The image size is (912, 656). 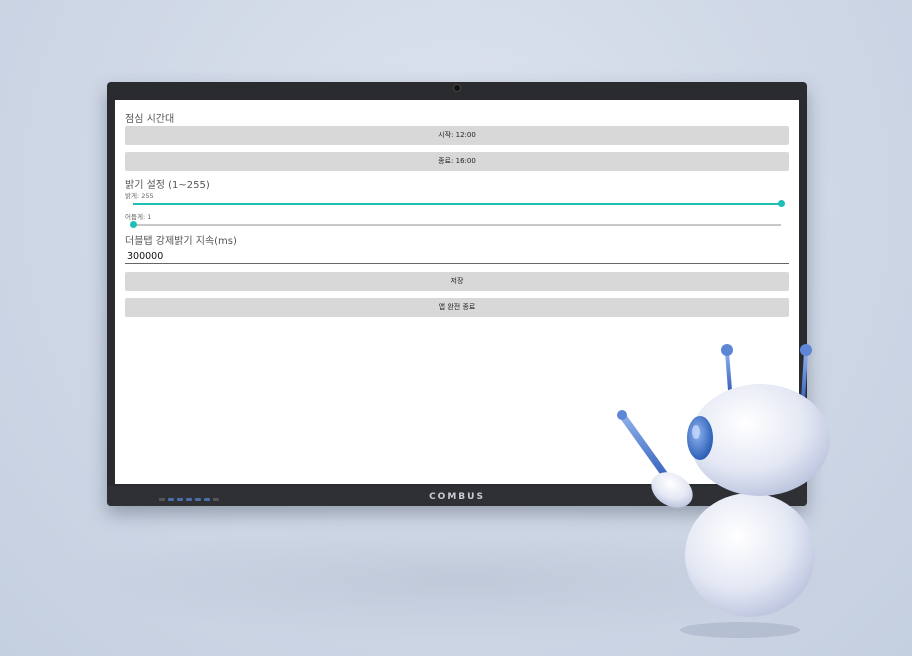 I want to click on double-tap-duration-input: 300000, so click(x=457, y=256).